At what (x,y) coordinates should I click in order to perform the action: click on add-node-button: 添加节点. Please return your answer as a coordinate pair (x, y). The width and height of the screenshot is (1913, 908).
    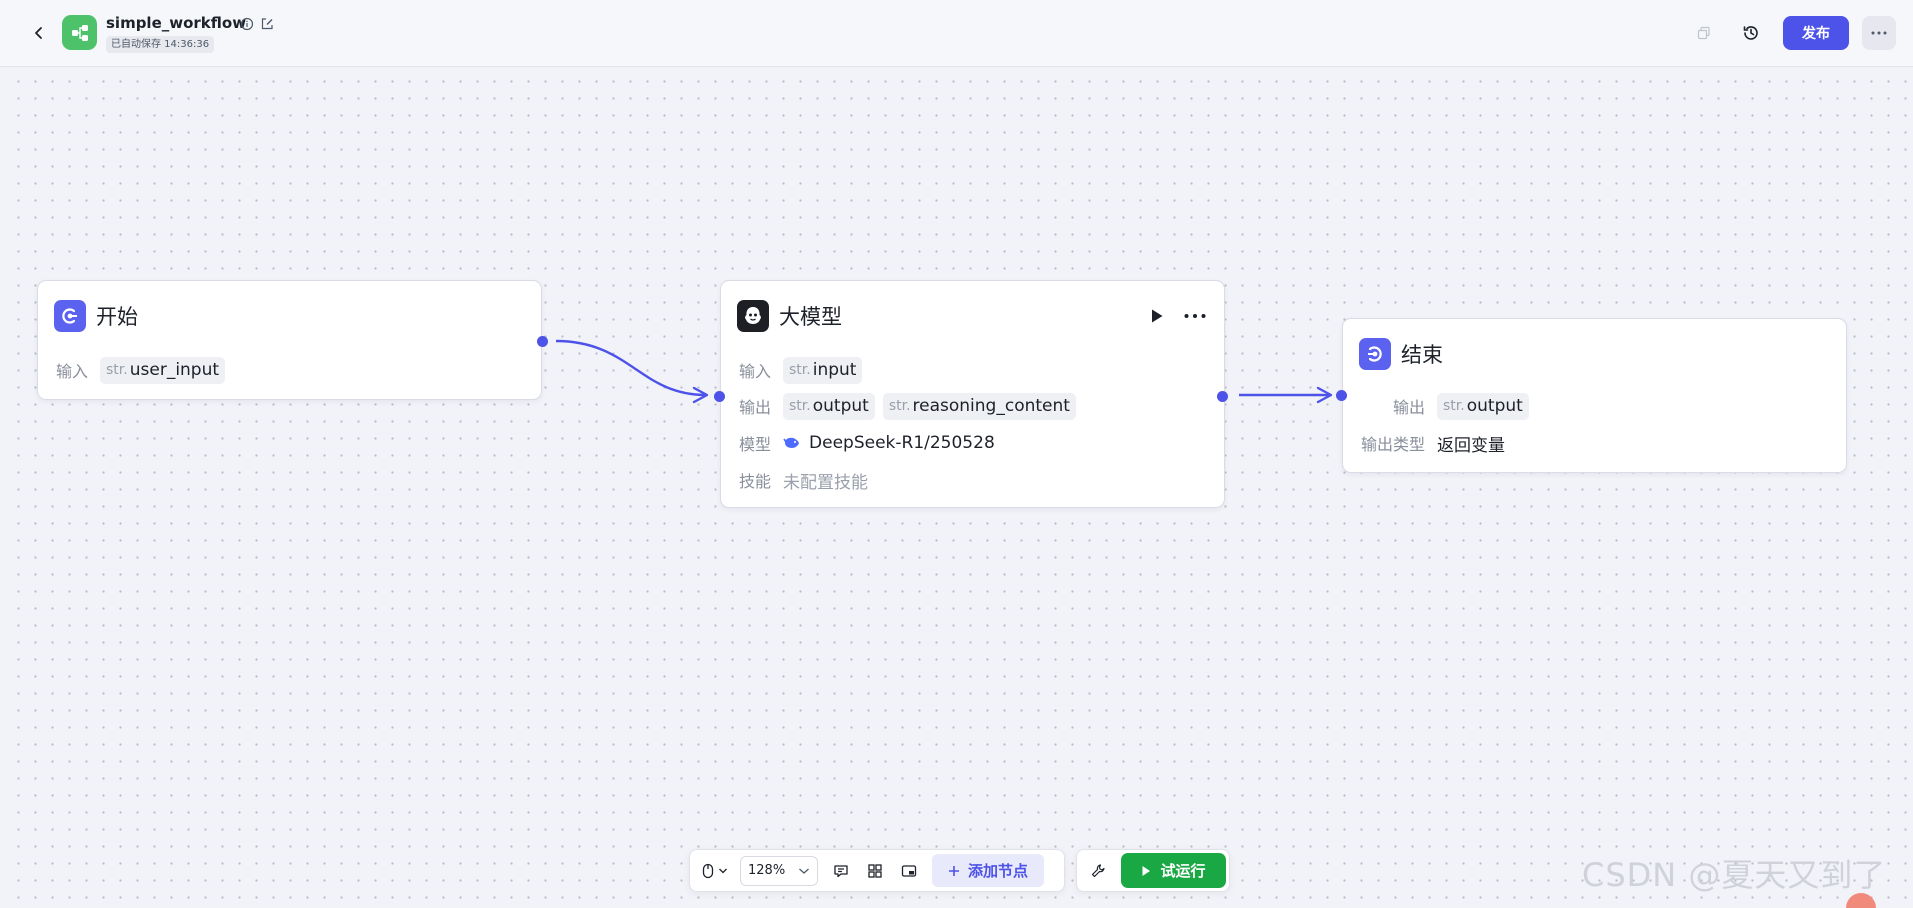
    Looking at the image, I should click on (988, 870).